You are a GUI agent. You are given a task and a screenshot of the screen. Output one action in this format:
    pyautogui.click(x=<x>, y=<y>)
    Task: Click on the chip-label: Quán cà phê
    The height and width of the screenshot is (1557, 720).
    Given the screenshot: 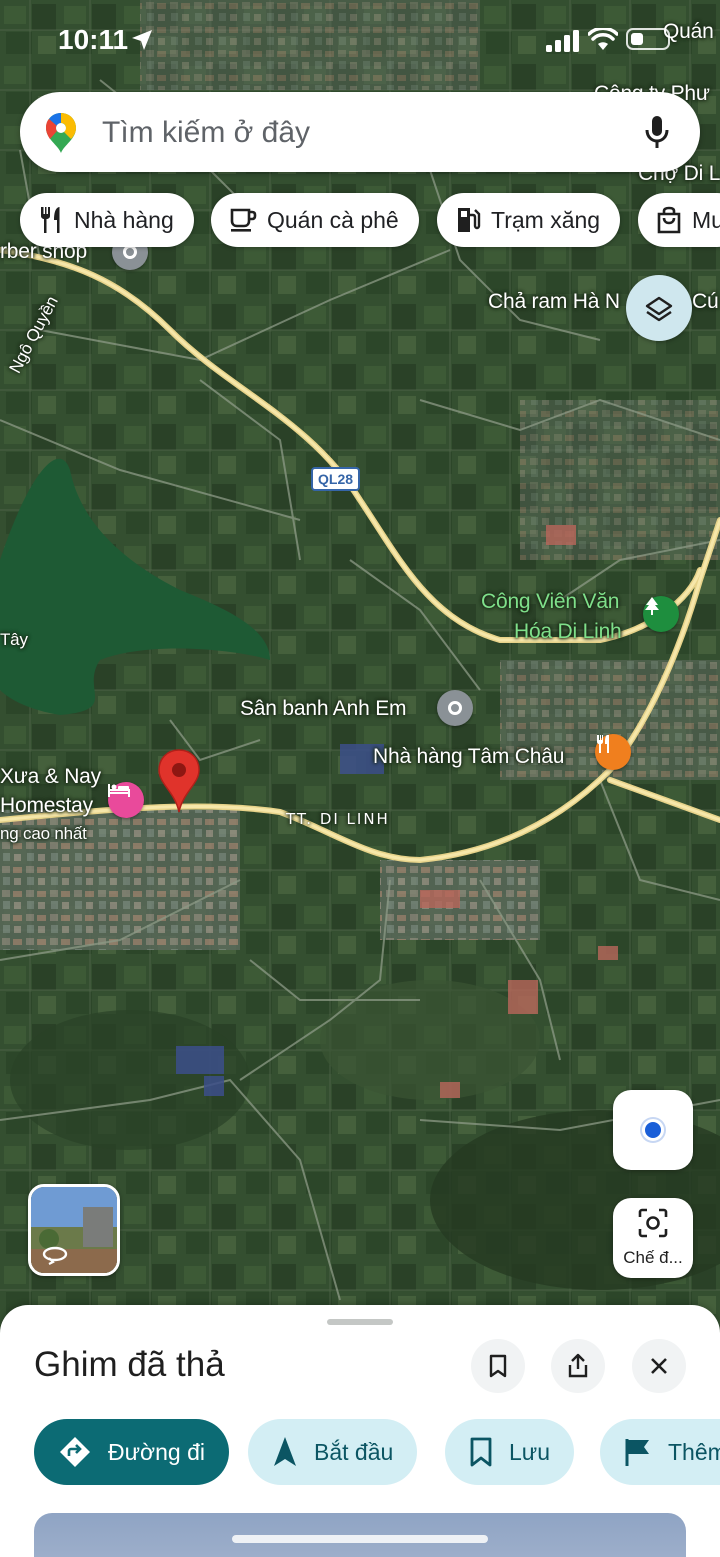 What is the action you would take?
    pyautogui.click(x=333, y=219)
    